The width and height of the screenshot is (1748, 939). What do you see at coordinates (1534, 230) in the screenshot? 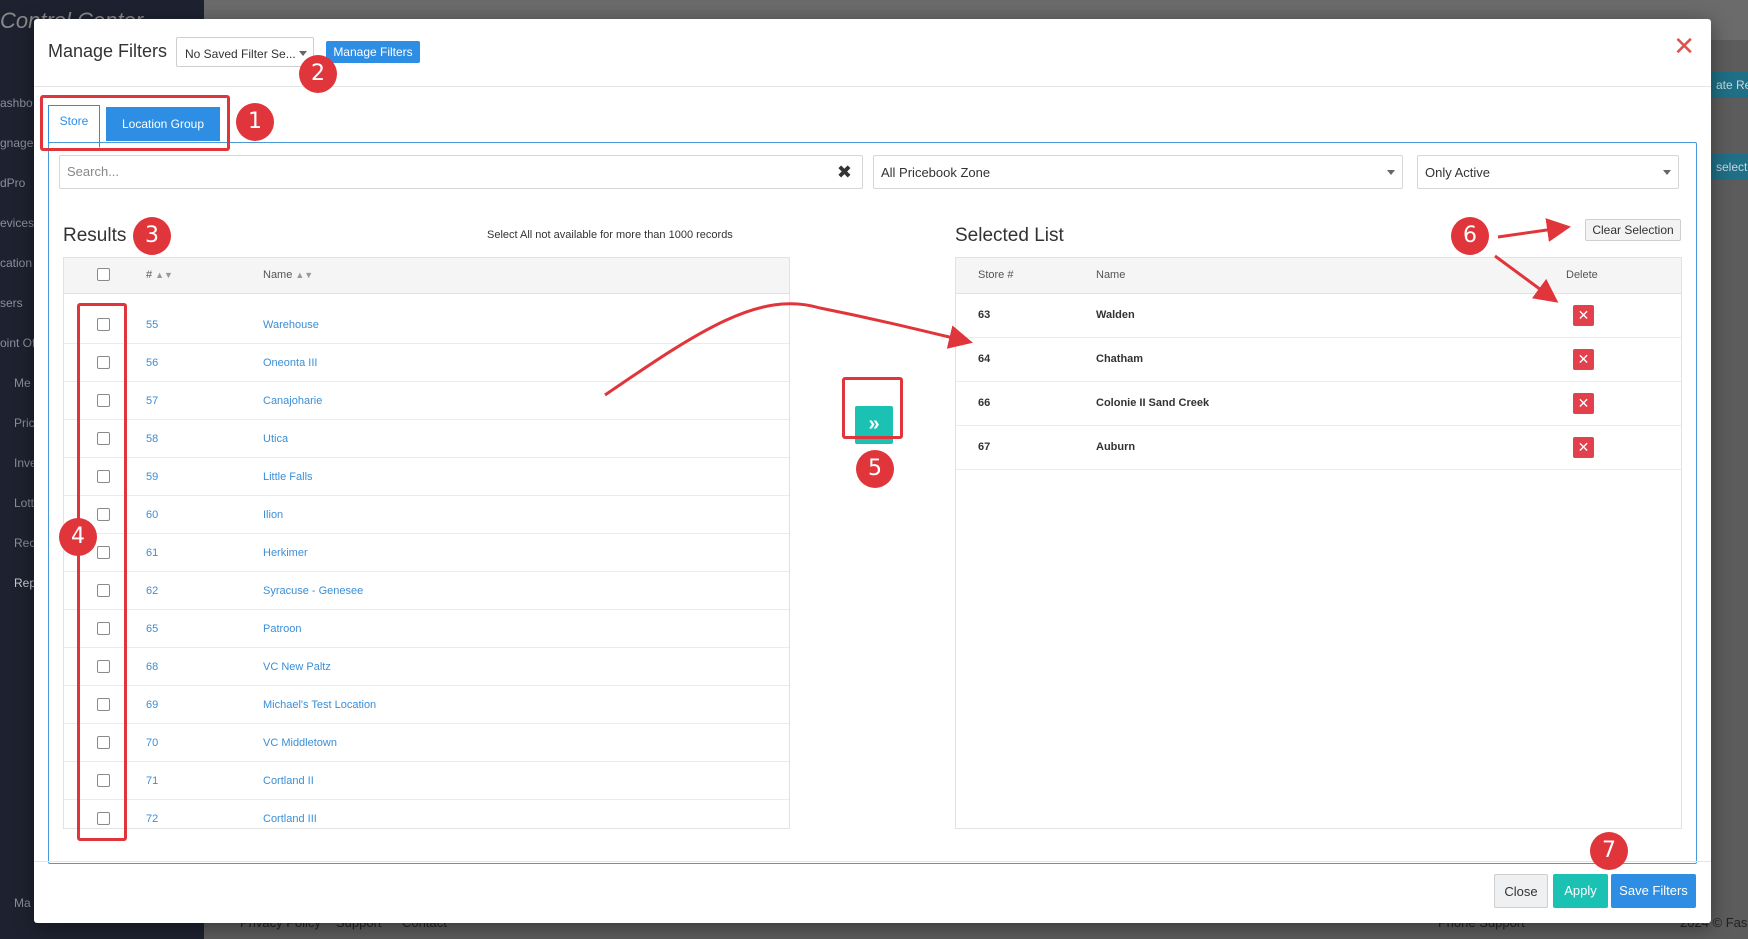
I see `arrow-to-clear-selection` at bounding box center [1534, 230].